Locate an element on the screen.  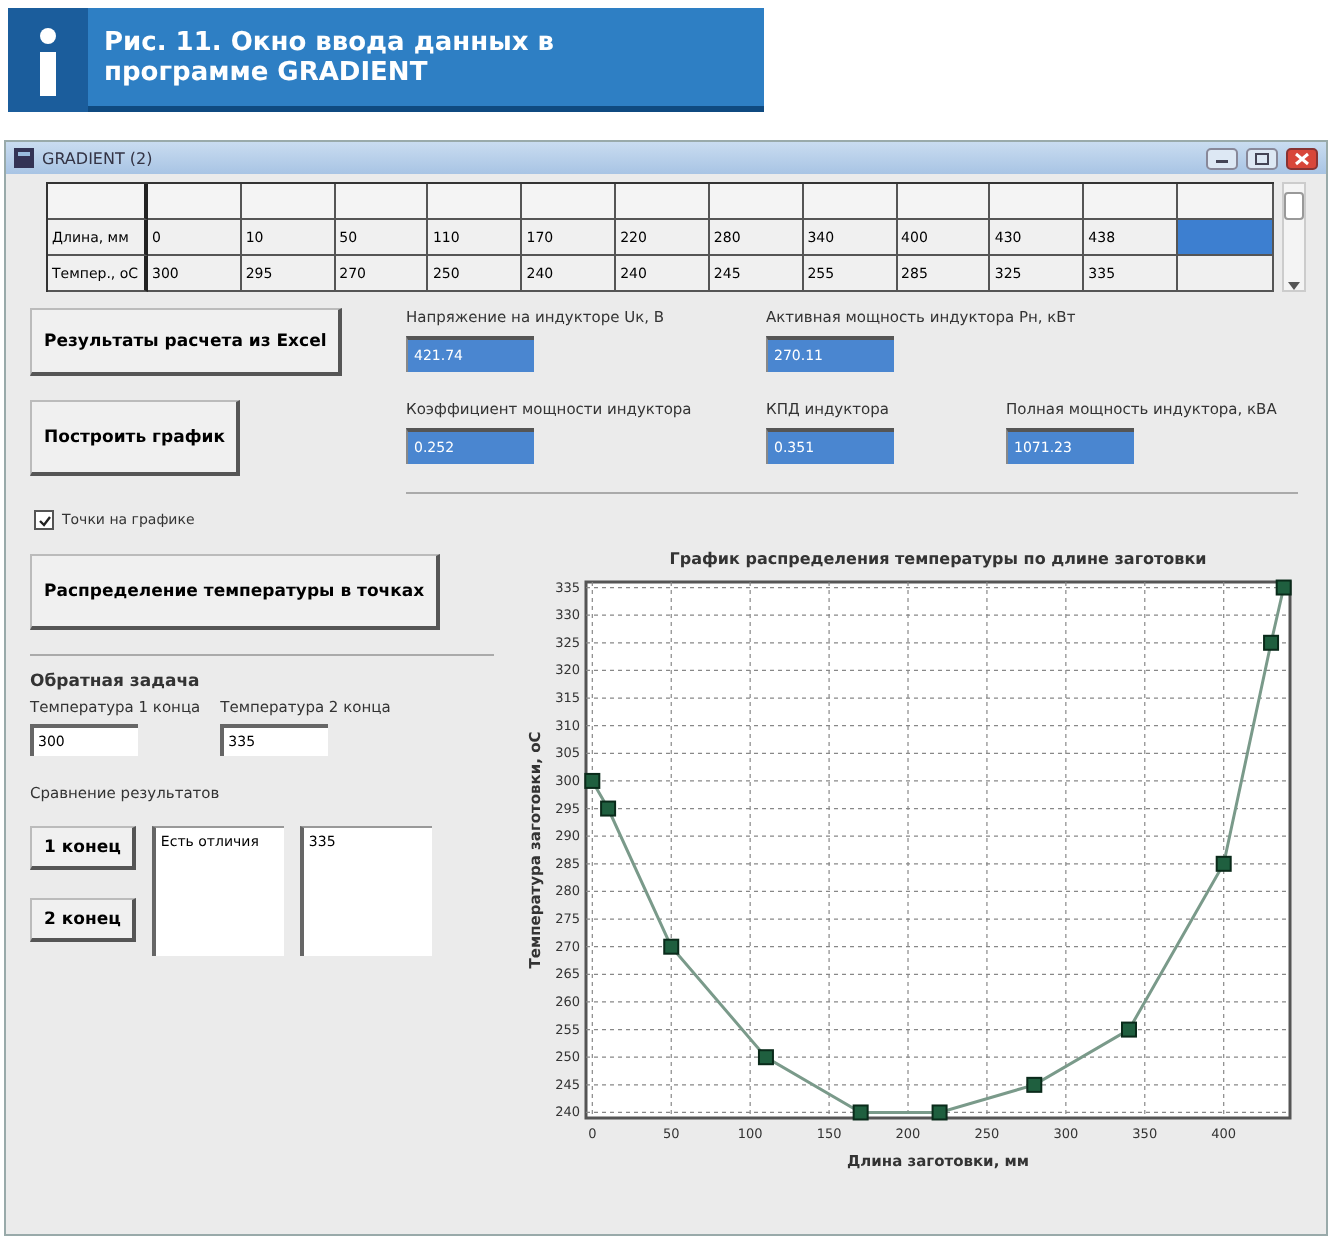
minimize-icon is located at coordinates (1222, 158).